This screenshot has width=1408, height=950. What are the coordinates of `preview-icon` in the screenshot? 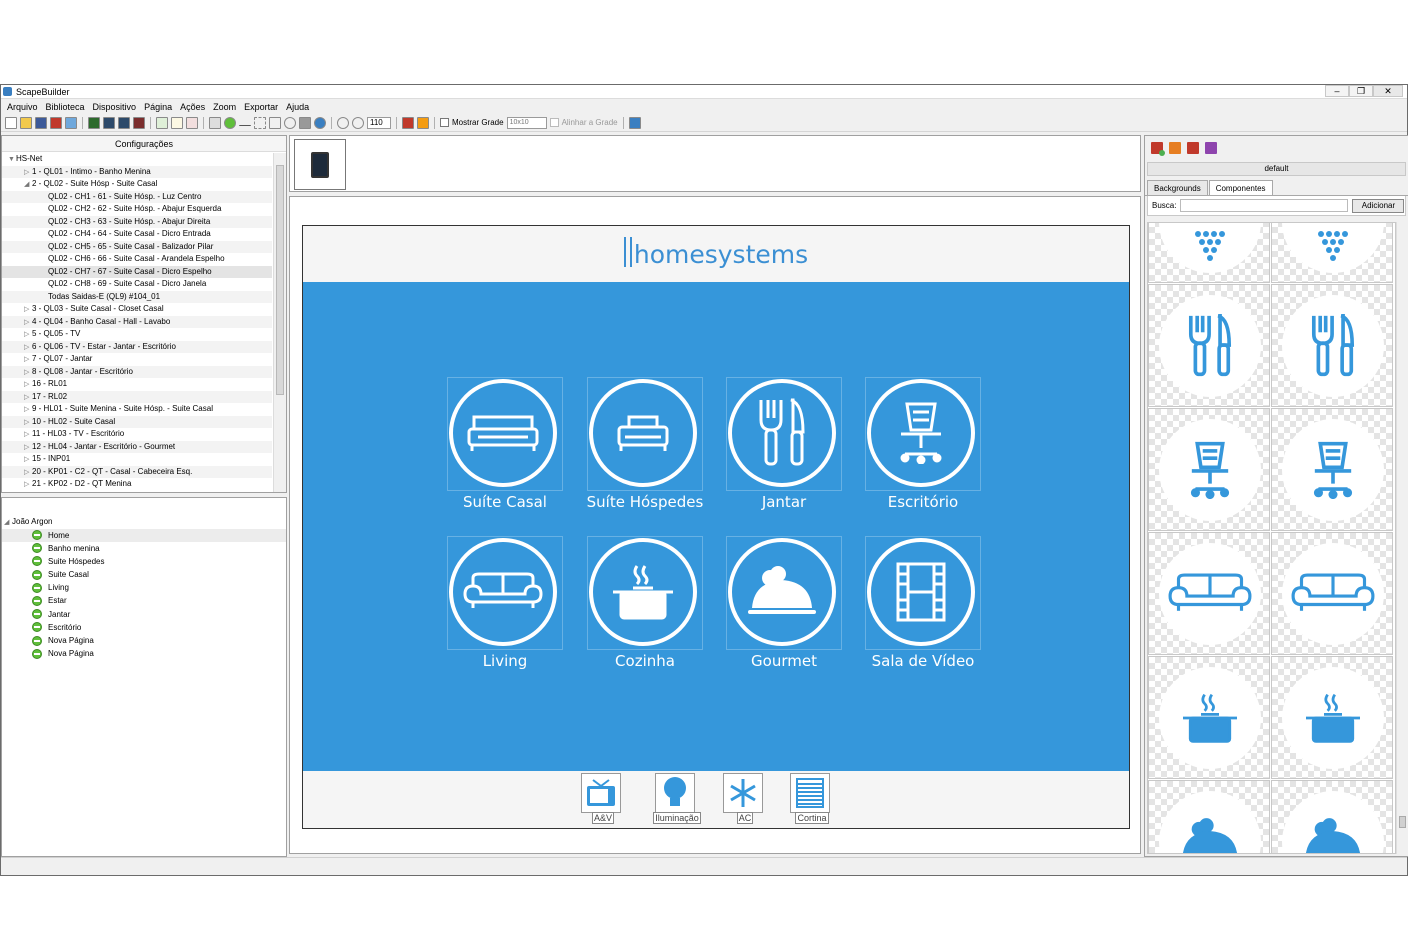 It's located at (71, 122).